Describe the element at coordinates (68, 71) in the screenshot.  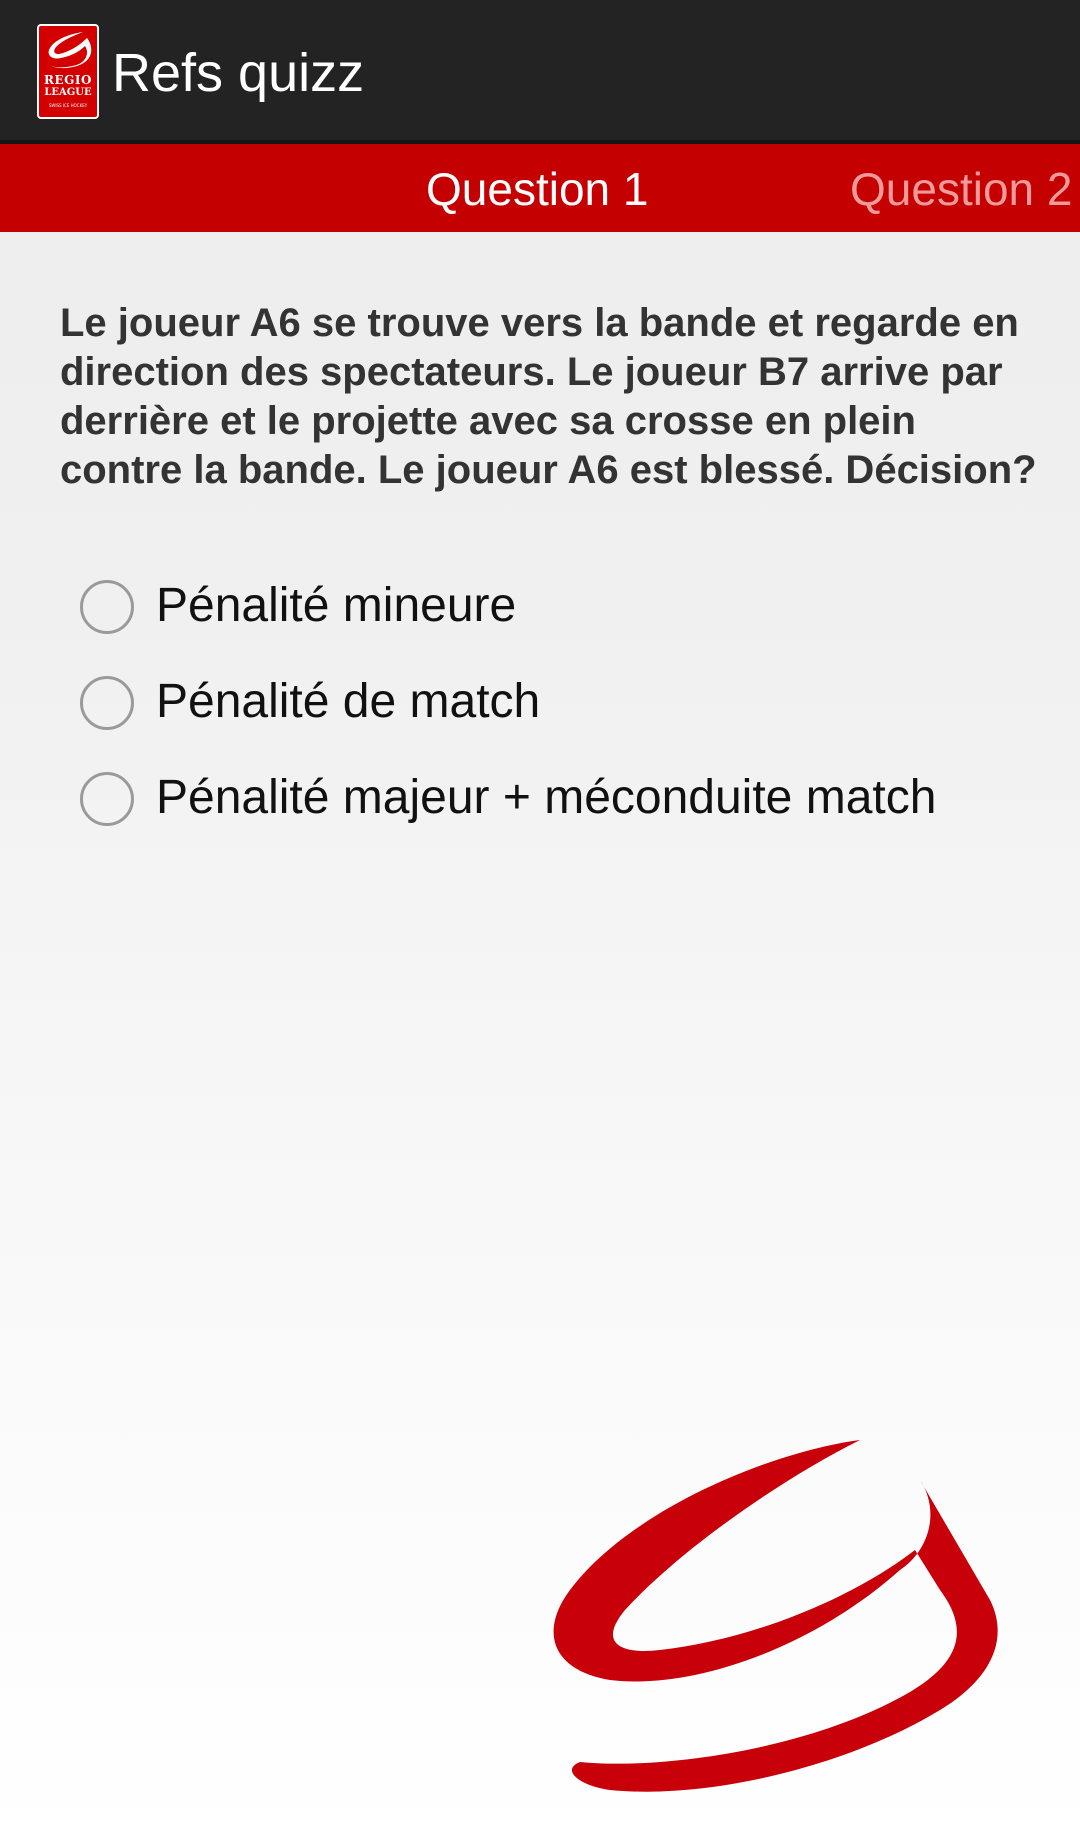
I see `regio-league-logo-icon: REGIO LEAGUE SWISS ICE HOCKEY` at that location.